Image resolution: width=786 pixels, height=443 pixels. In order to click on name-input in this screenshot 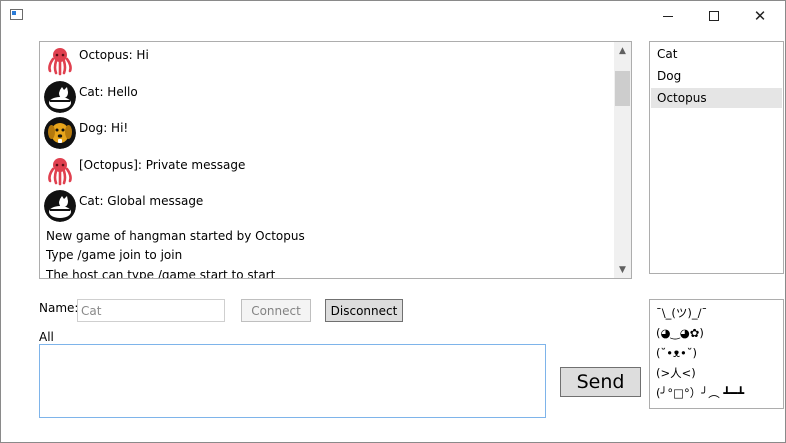, I will do `click(151, 310)`.